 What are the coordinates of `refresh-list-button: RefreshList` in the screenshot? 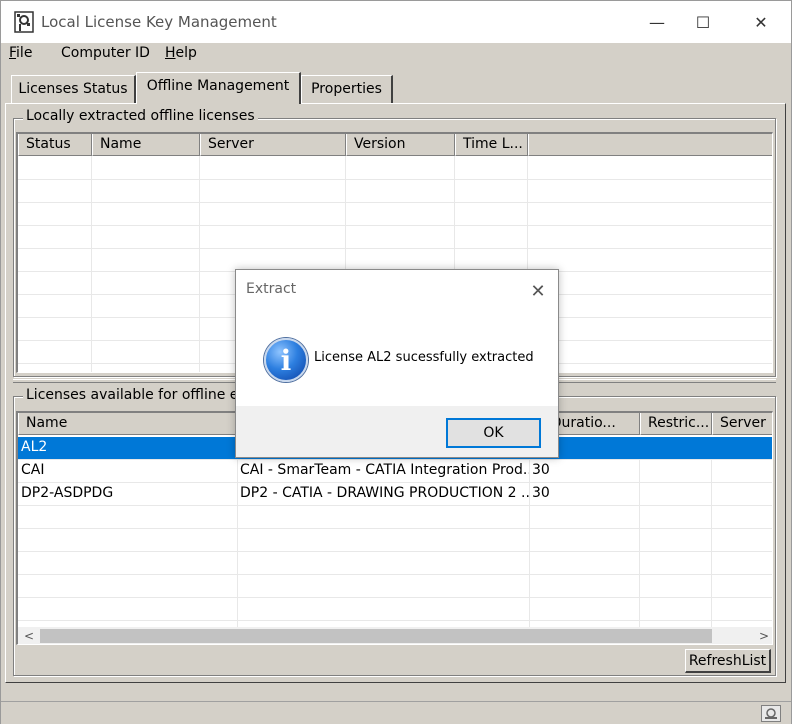 It's located at (728, 661).